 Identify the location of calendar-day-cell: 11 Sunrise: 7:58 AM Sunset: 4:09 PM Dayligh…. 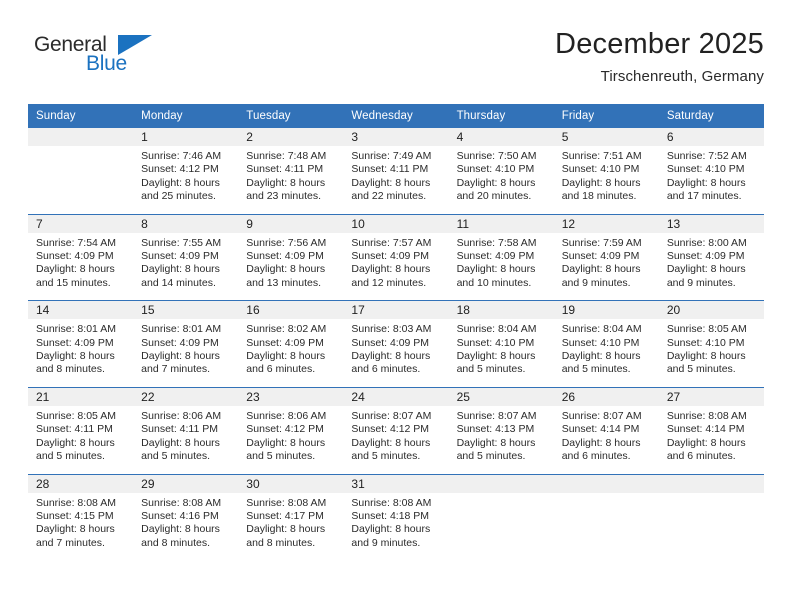
(501, 257).